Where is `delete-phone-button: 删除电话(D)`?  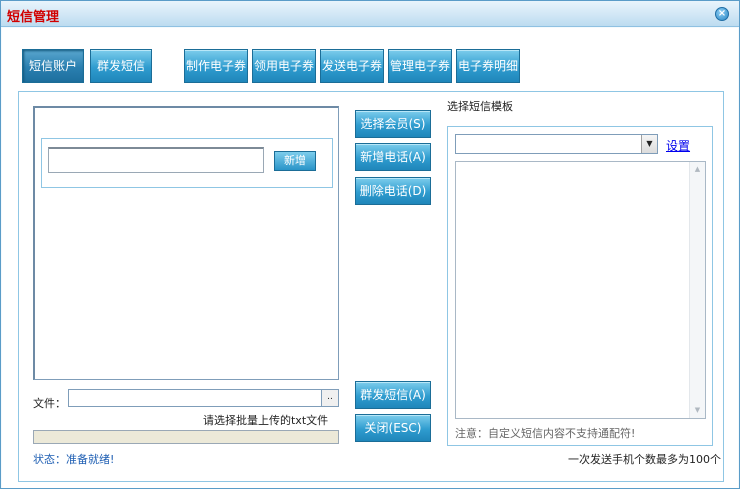 delete-phone-button: 删除电话(D) is located at coordinates (393, 191).